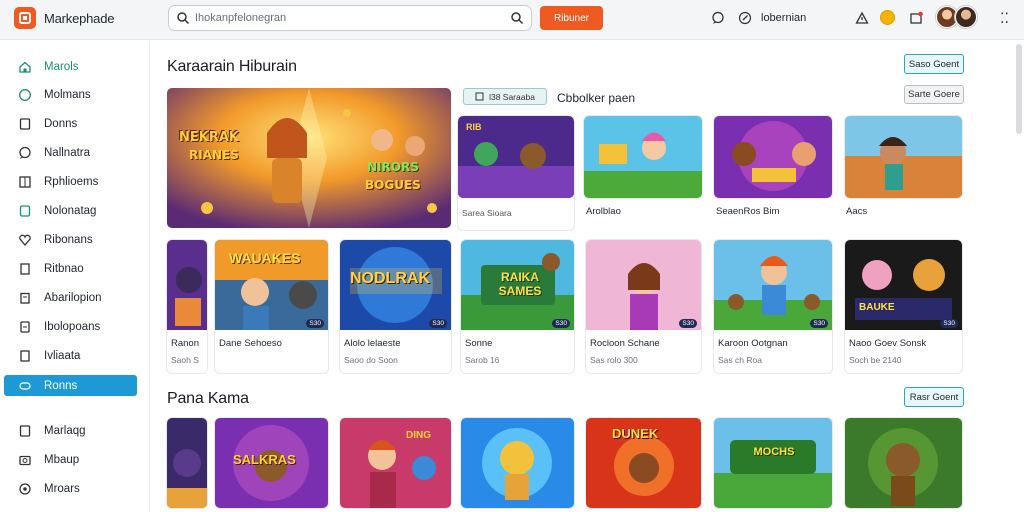 The image size is (1024, 512). What do you see at coordinates (25, 460) in the screenshot?
I see `camera-icon` at bounding box center [25, 460].